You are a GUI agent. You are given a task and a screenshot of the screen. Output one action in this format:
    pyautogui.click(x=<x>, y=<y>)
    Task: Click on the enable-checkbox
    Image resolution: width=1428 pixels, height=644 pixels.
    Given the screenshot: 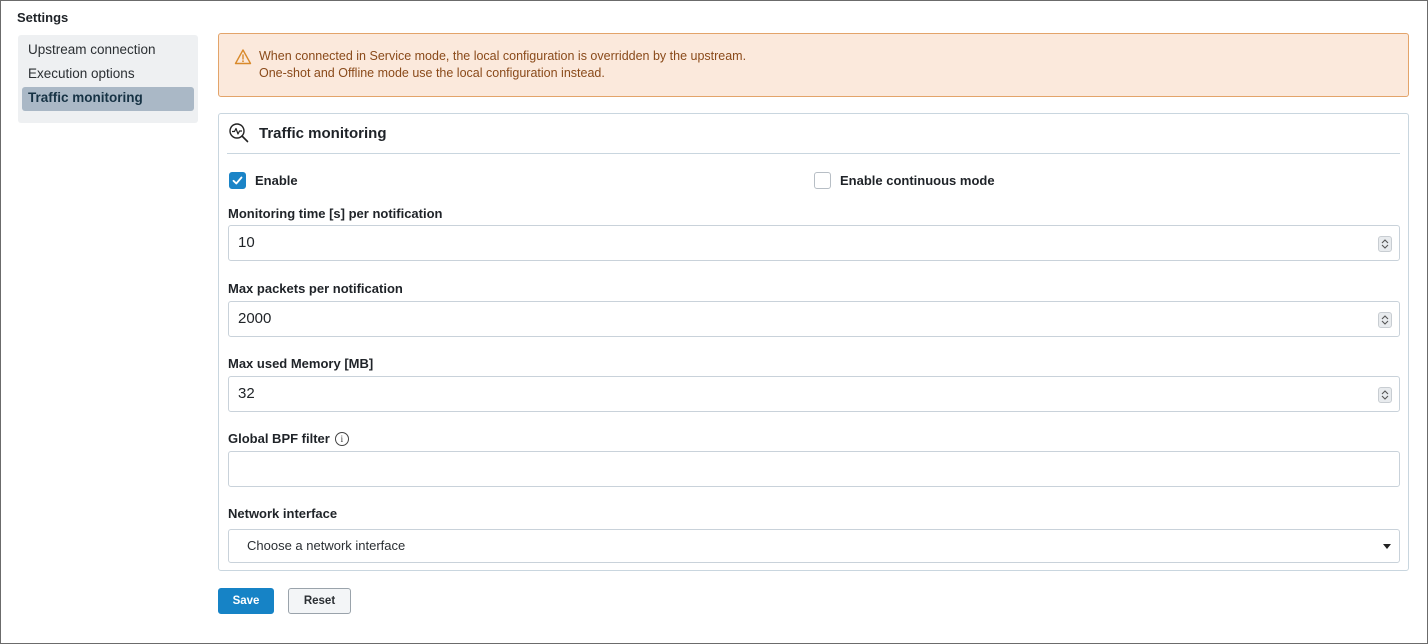 What is the action you would take?
    pyautogui.click(x=237, y=180)
    